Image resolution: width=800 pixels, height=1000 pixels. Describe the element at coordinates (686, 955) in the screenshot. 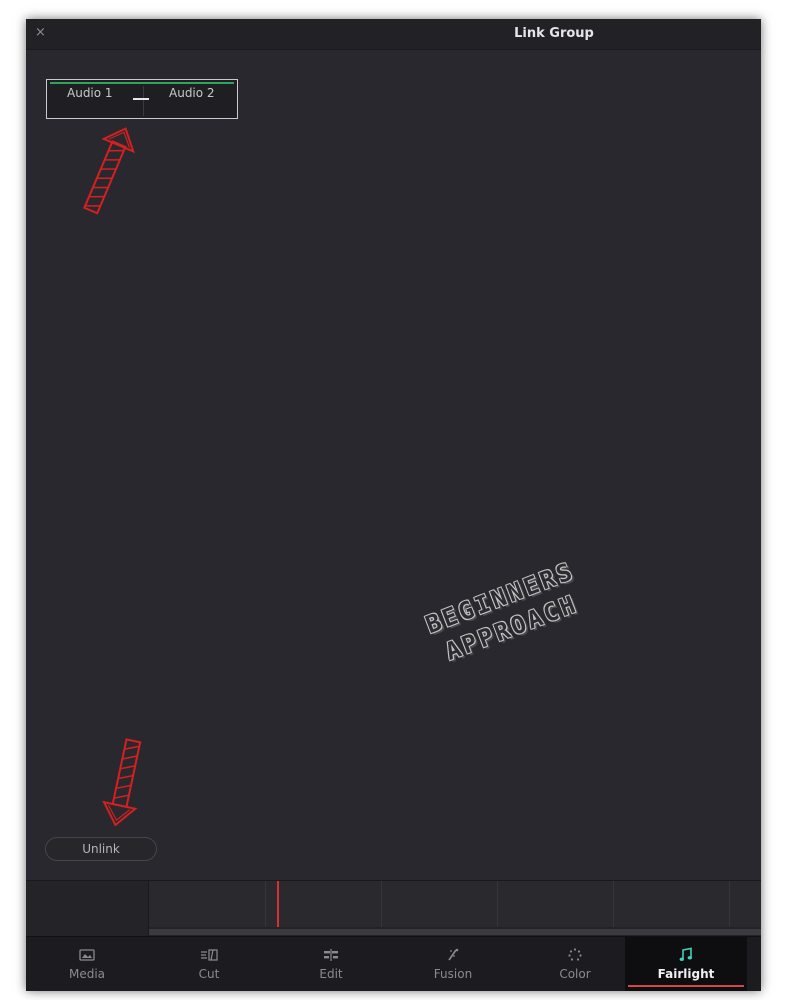

I see `fairlight-icon` at that location.